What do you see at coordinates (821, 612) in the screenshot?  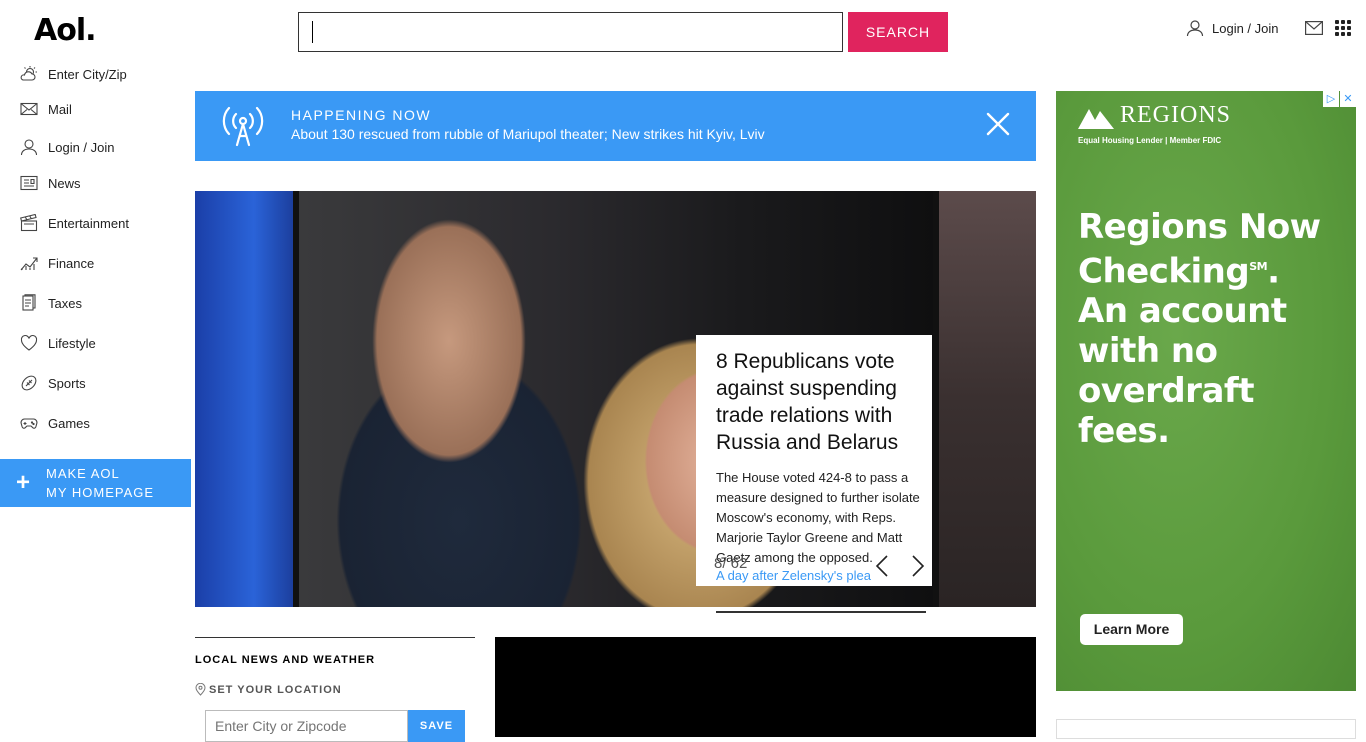 I see `caption-underline` at bounding box center [821, 612].